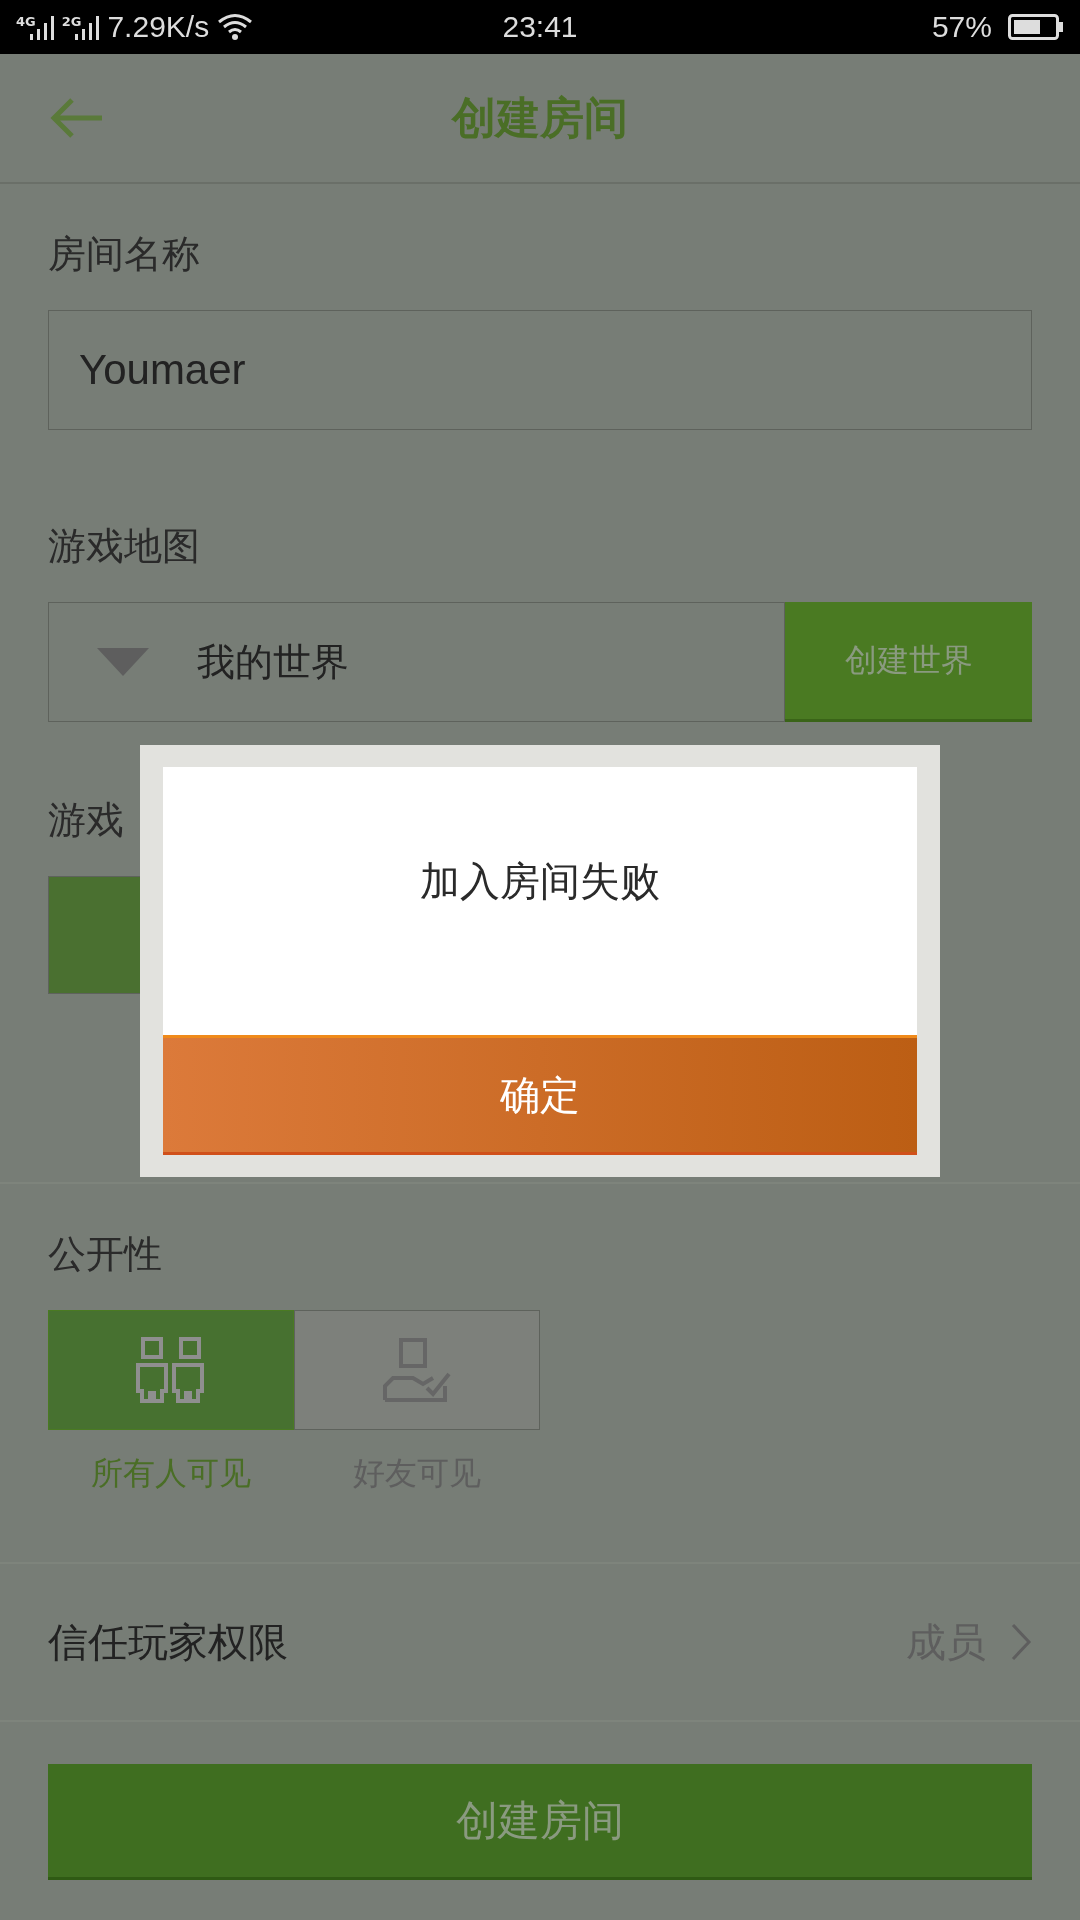 The width and height of the screenshot is (1080, 1920). I want to click on chevron-right-icon, so click(1021, 1642).